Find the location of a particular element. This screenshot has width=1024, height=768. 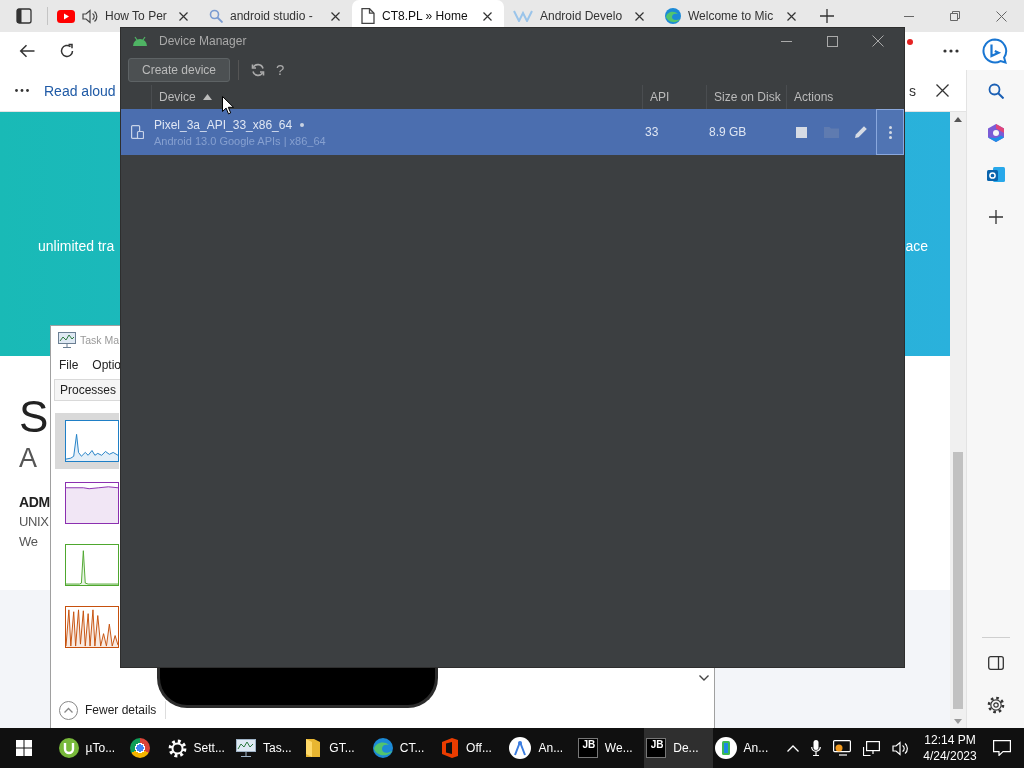

maximize-icon is located at coordinates (832, 41).